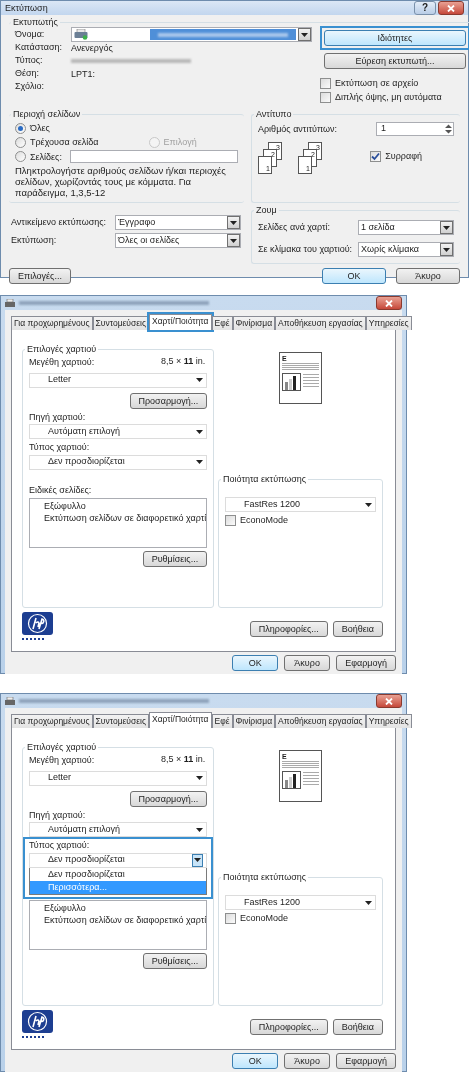  I want to click on help-button: ?, so click(425, 8).